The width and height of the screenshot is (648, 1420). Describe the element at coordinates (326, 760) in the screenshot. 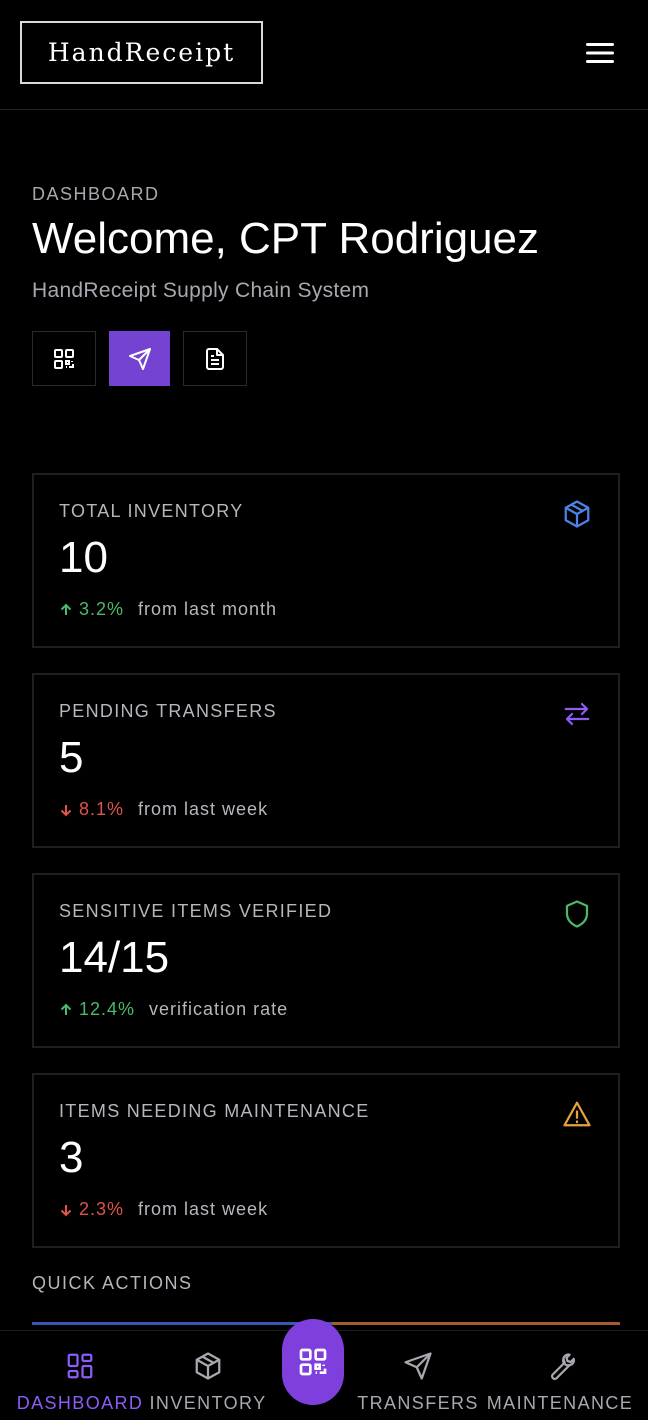

I see `stat-card-pending-transfers: PENDING TRANSFERS 5 8.1% from last week` at that location.